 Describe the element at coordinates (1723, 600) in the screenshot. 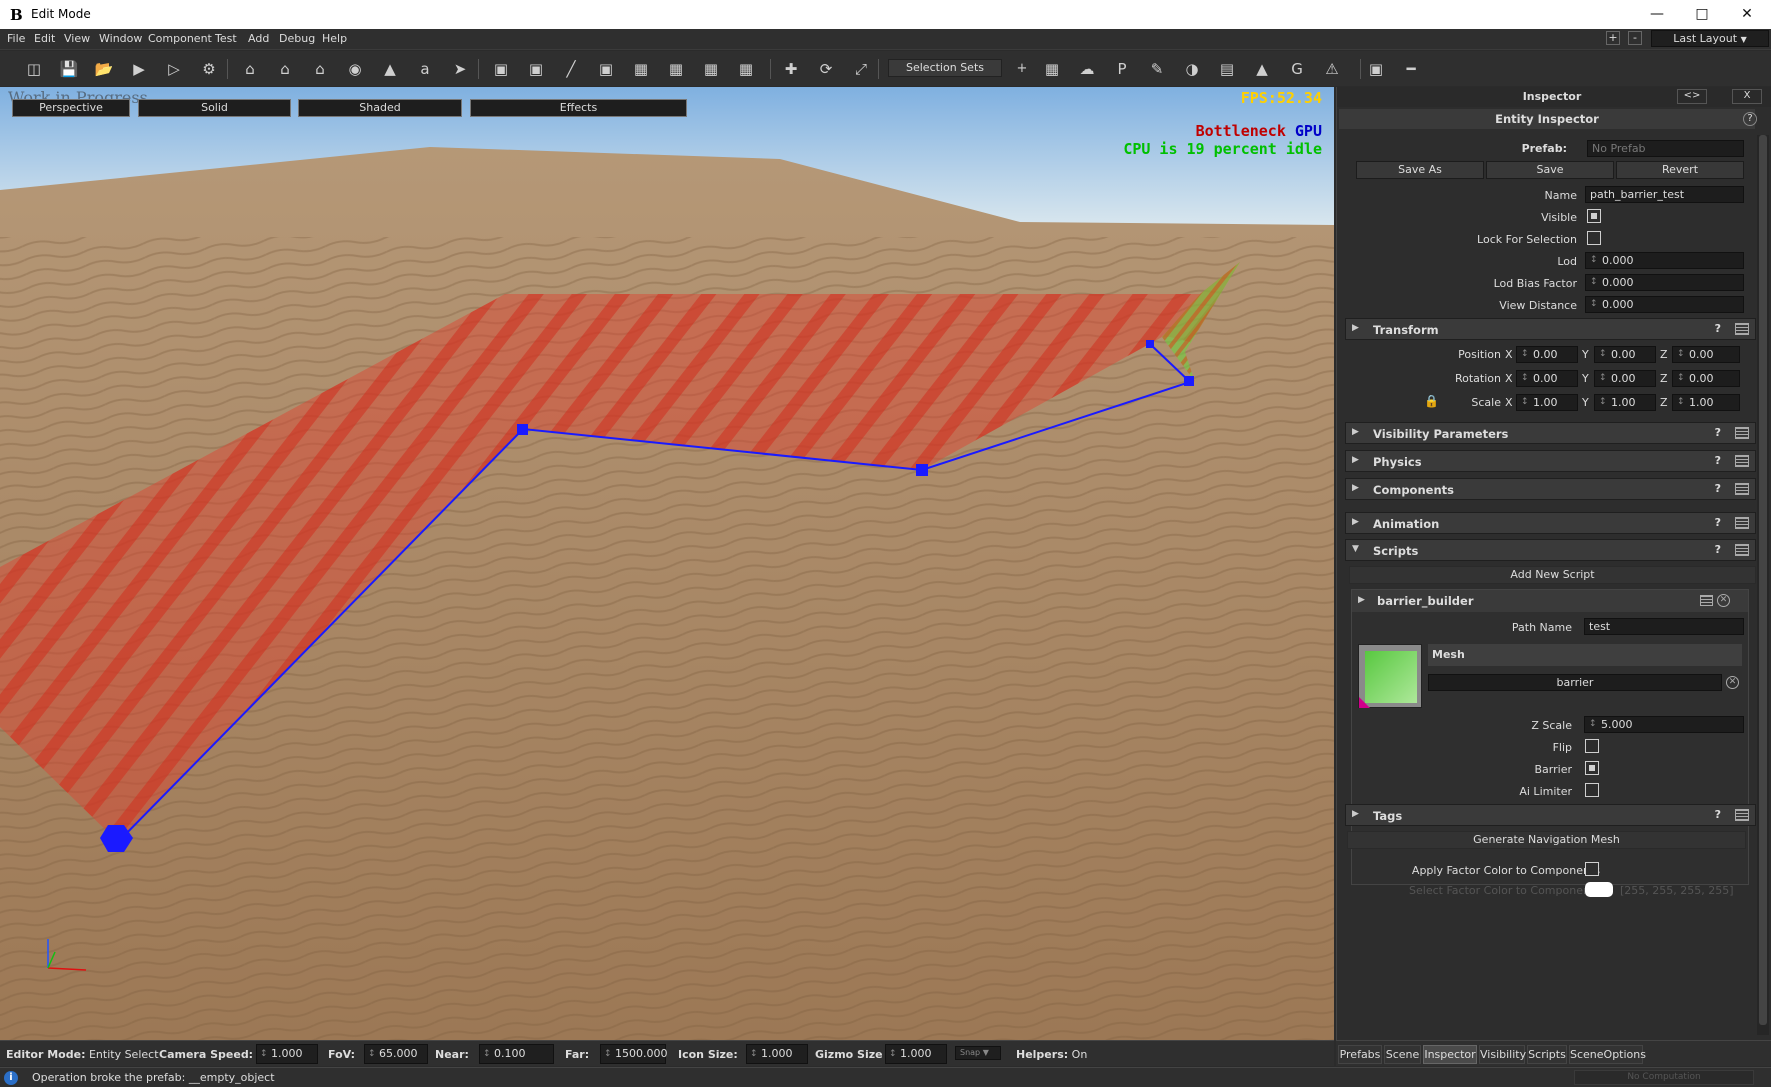

I see `remove-script-icon: ✕` at that location.